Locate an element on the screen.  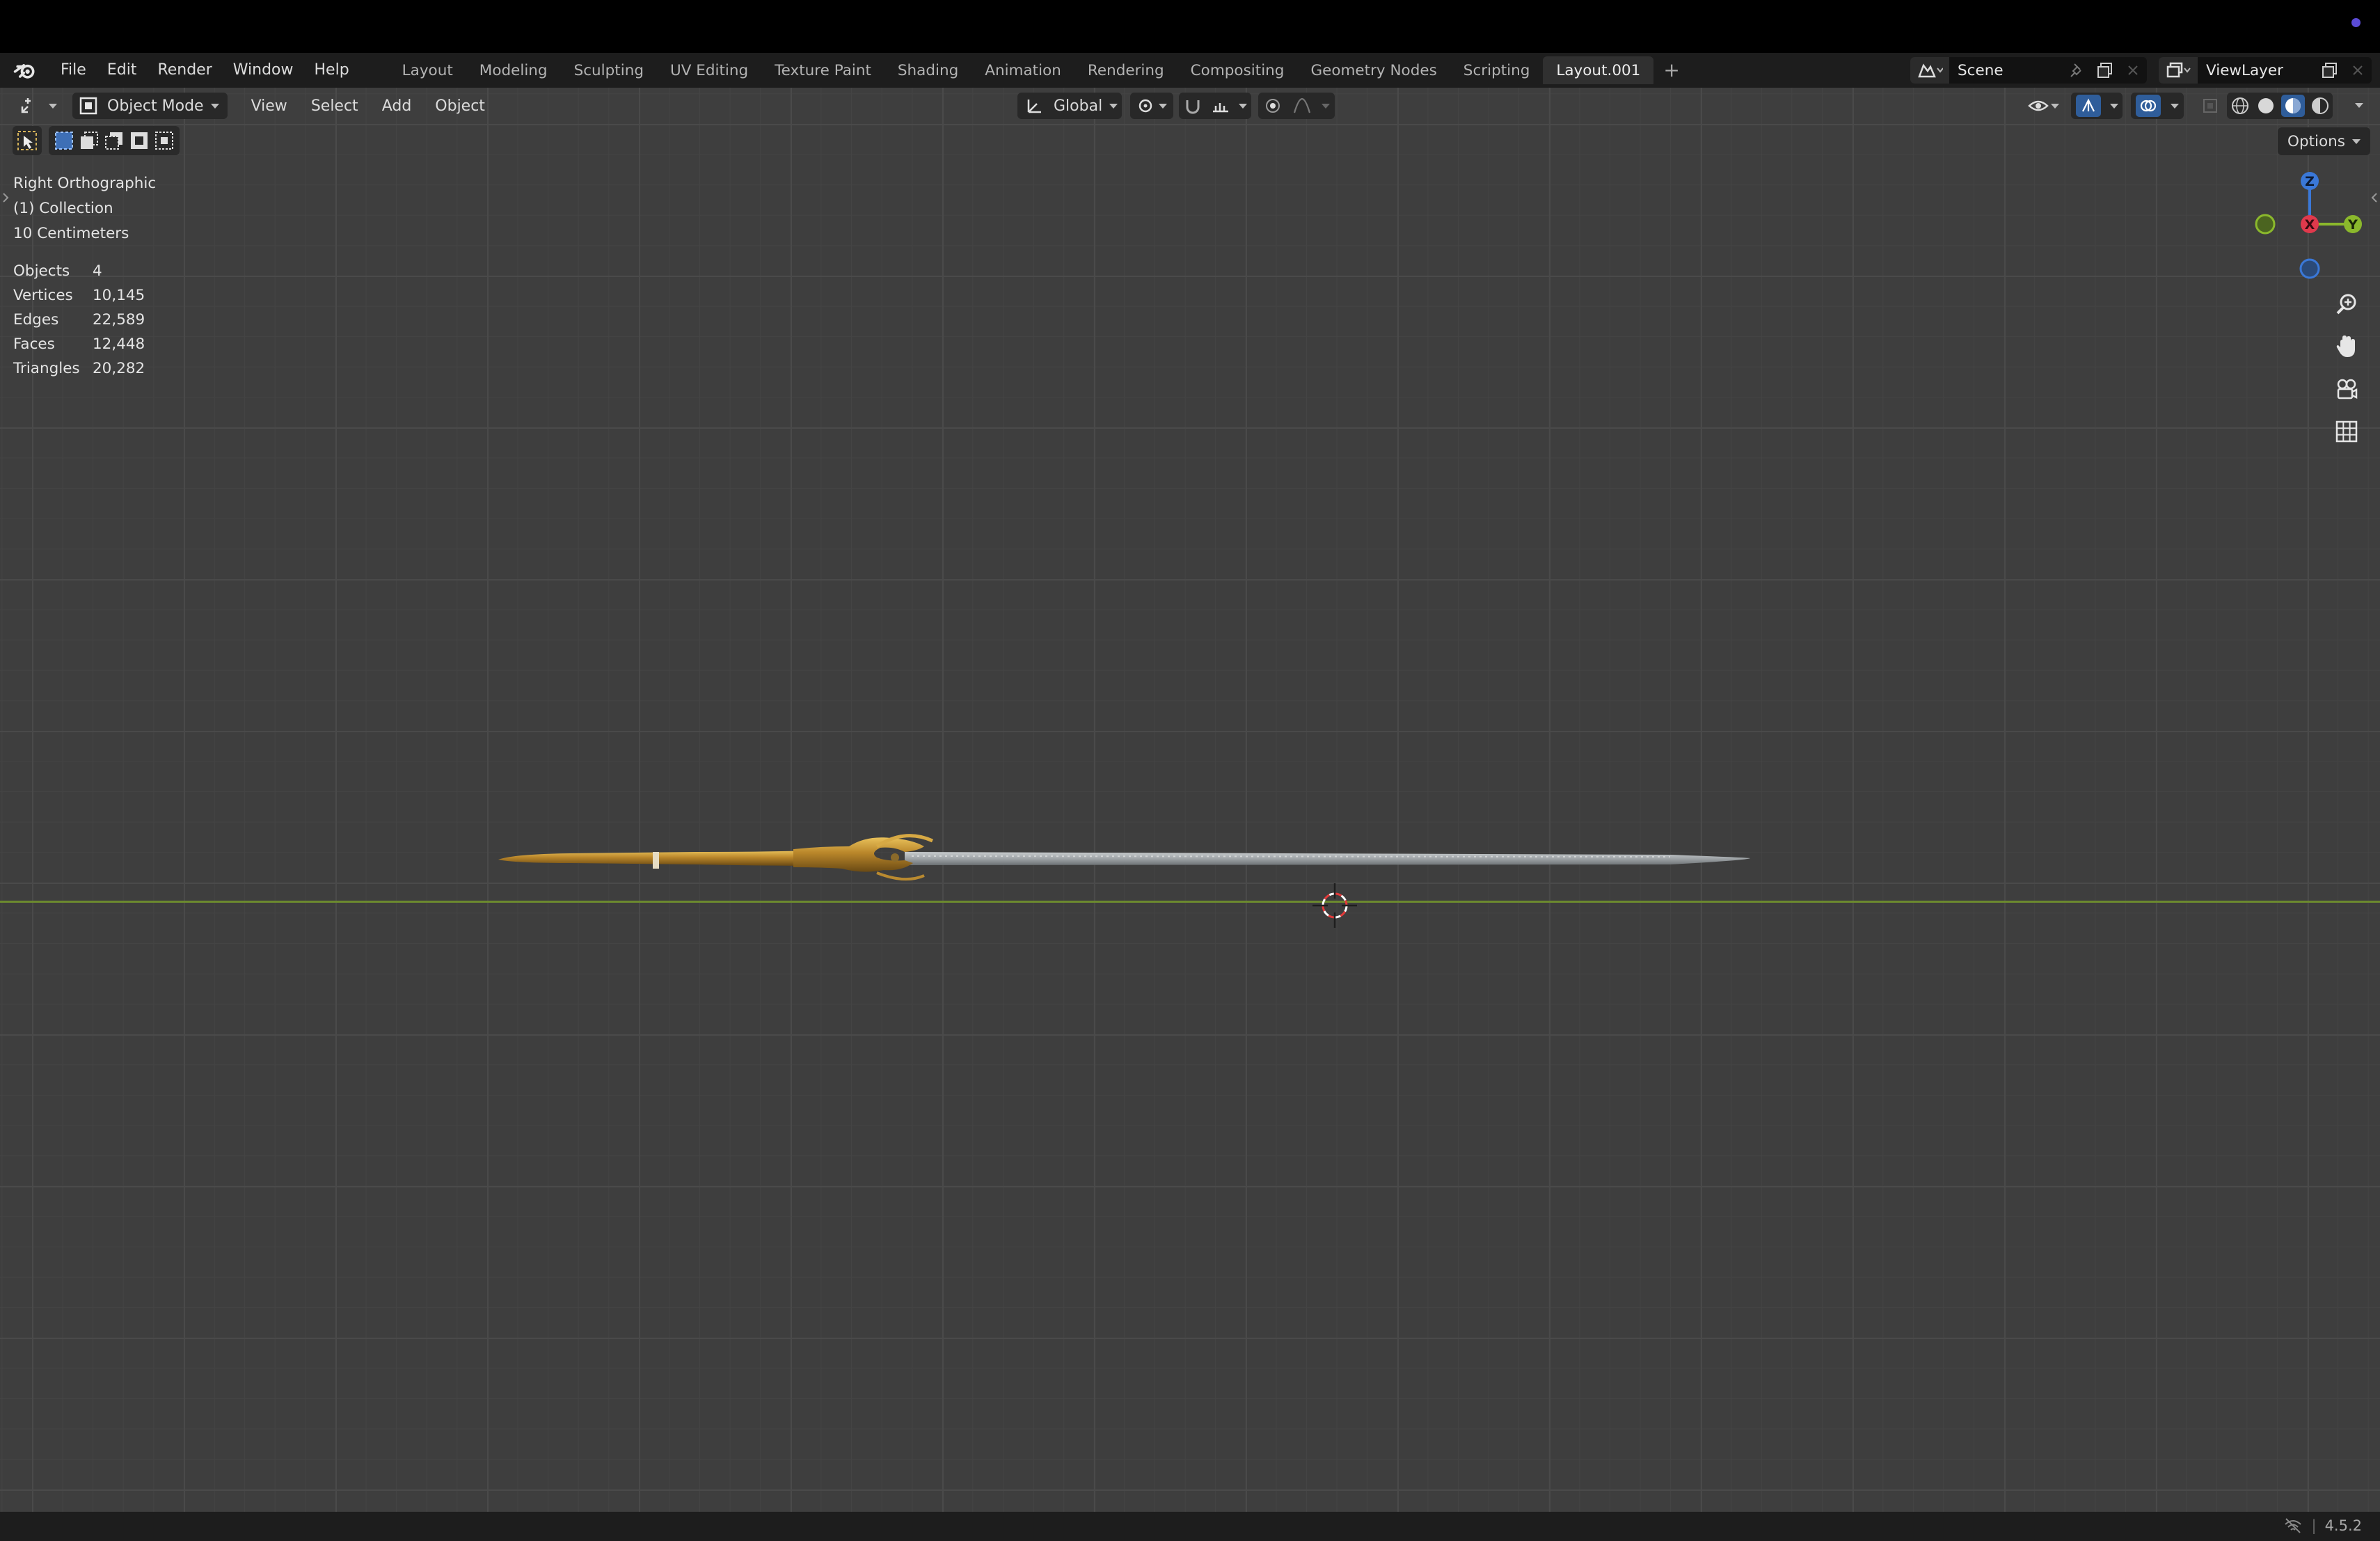
editor-type-icon is located at coordinates (26, 105).